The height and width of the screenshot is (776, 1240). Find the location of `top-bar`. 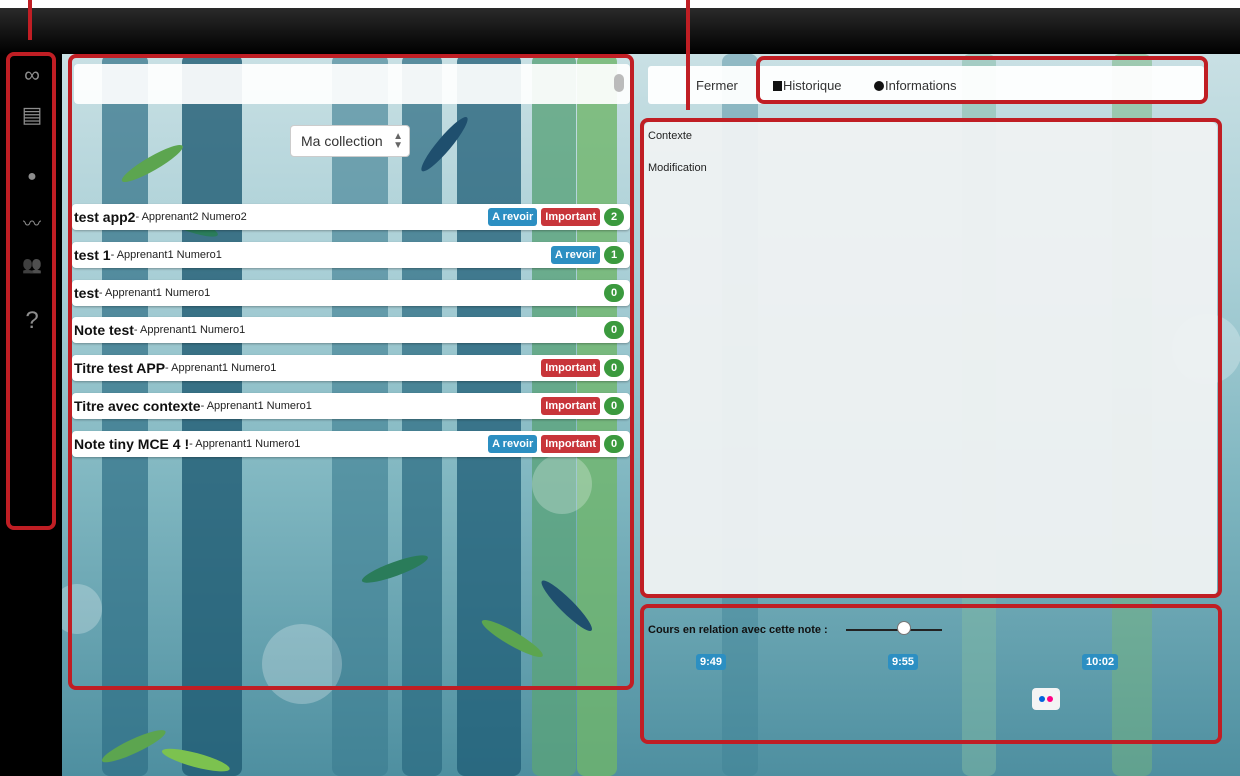

top-bar is located at coordinates (620, 31).